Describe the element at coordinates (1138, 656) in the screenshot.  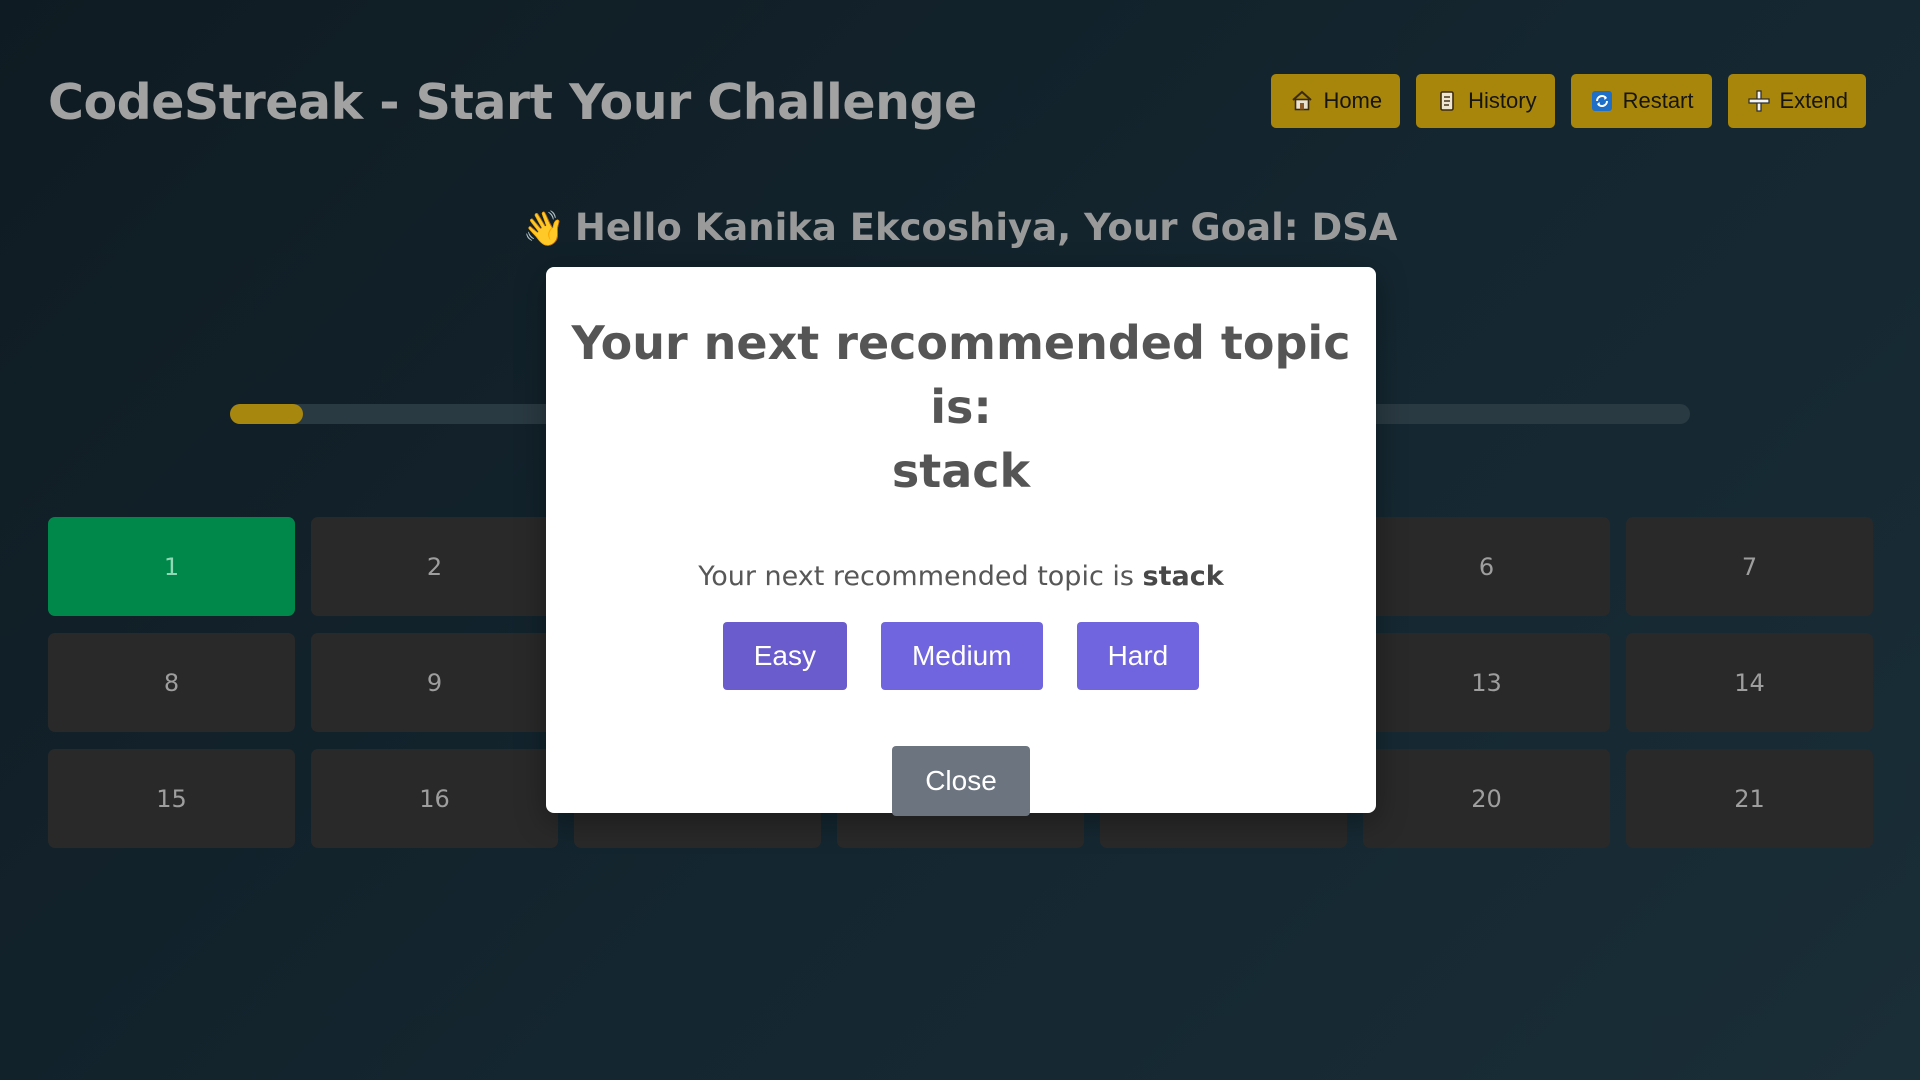
I see `hard-button: Hard` at that location.